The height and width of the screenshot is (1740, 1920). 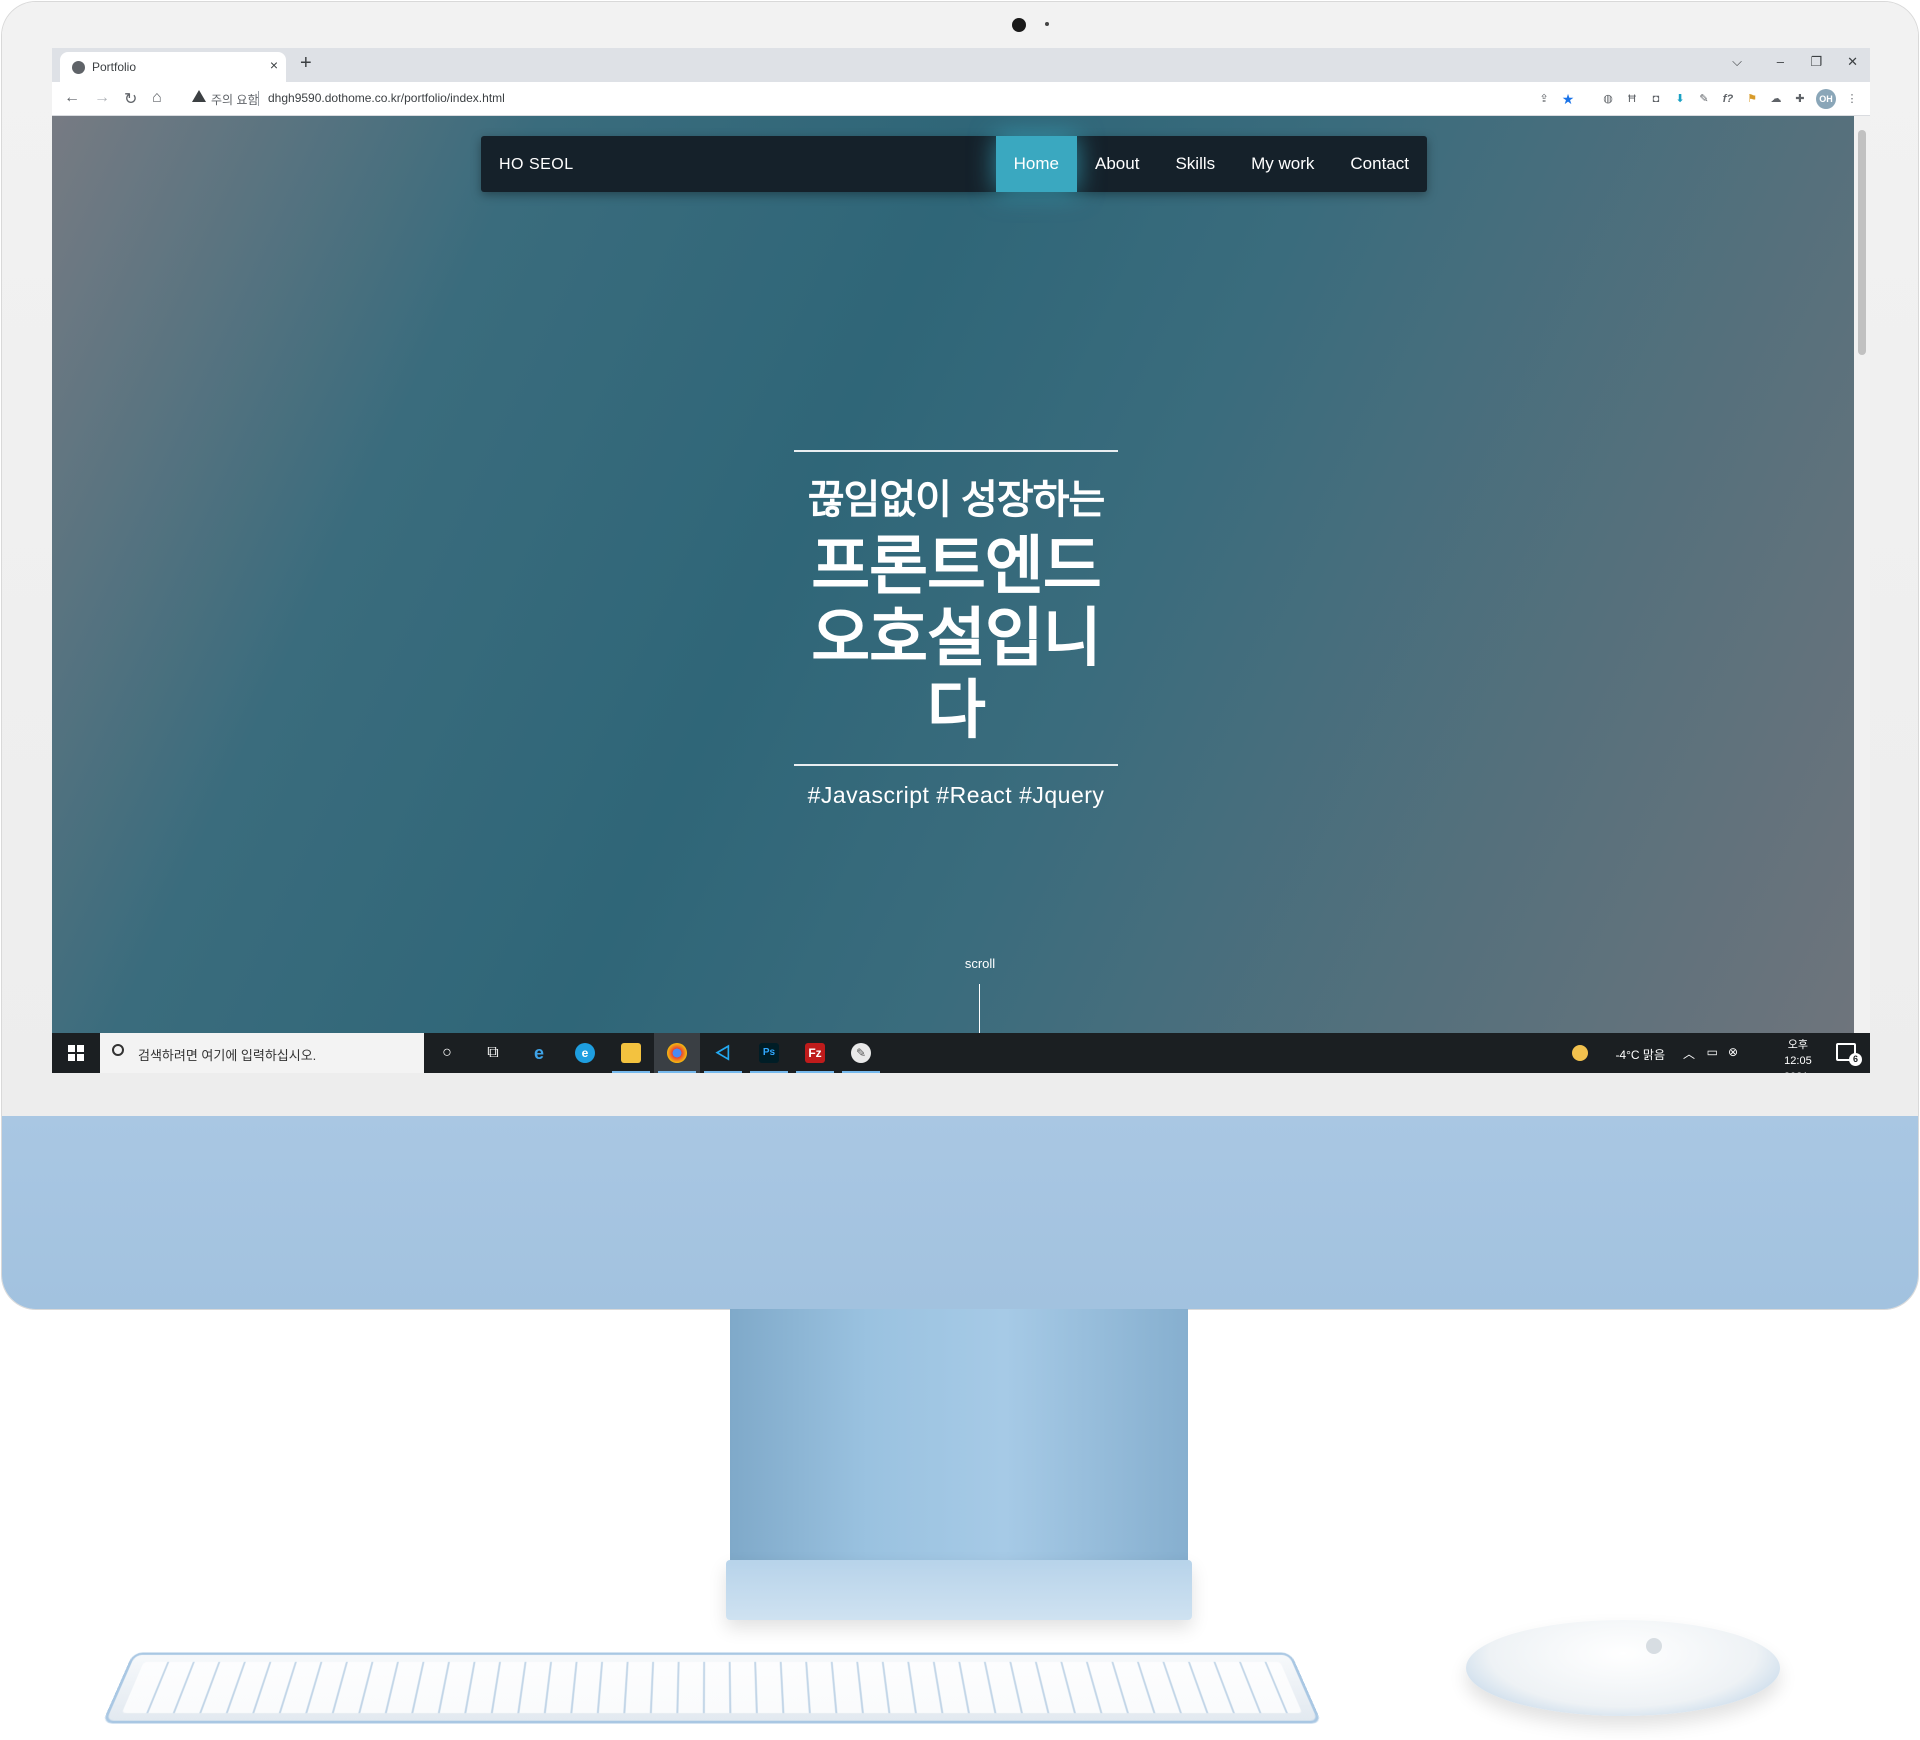 I want to click on taskbar-clock: 오후 12:05 2021-12-30, so click(x=1798, y=1055).